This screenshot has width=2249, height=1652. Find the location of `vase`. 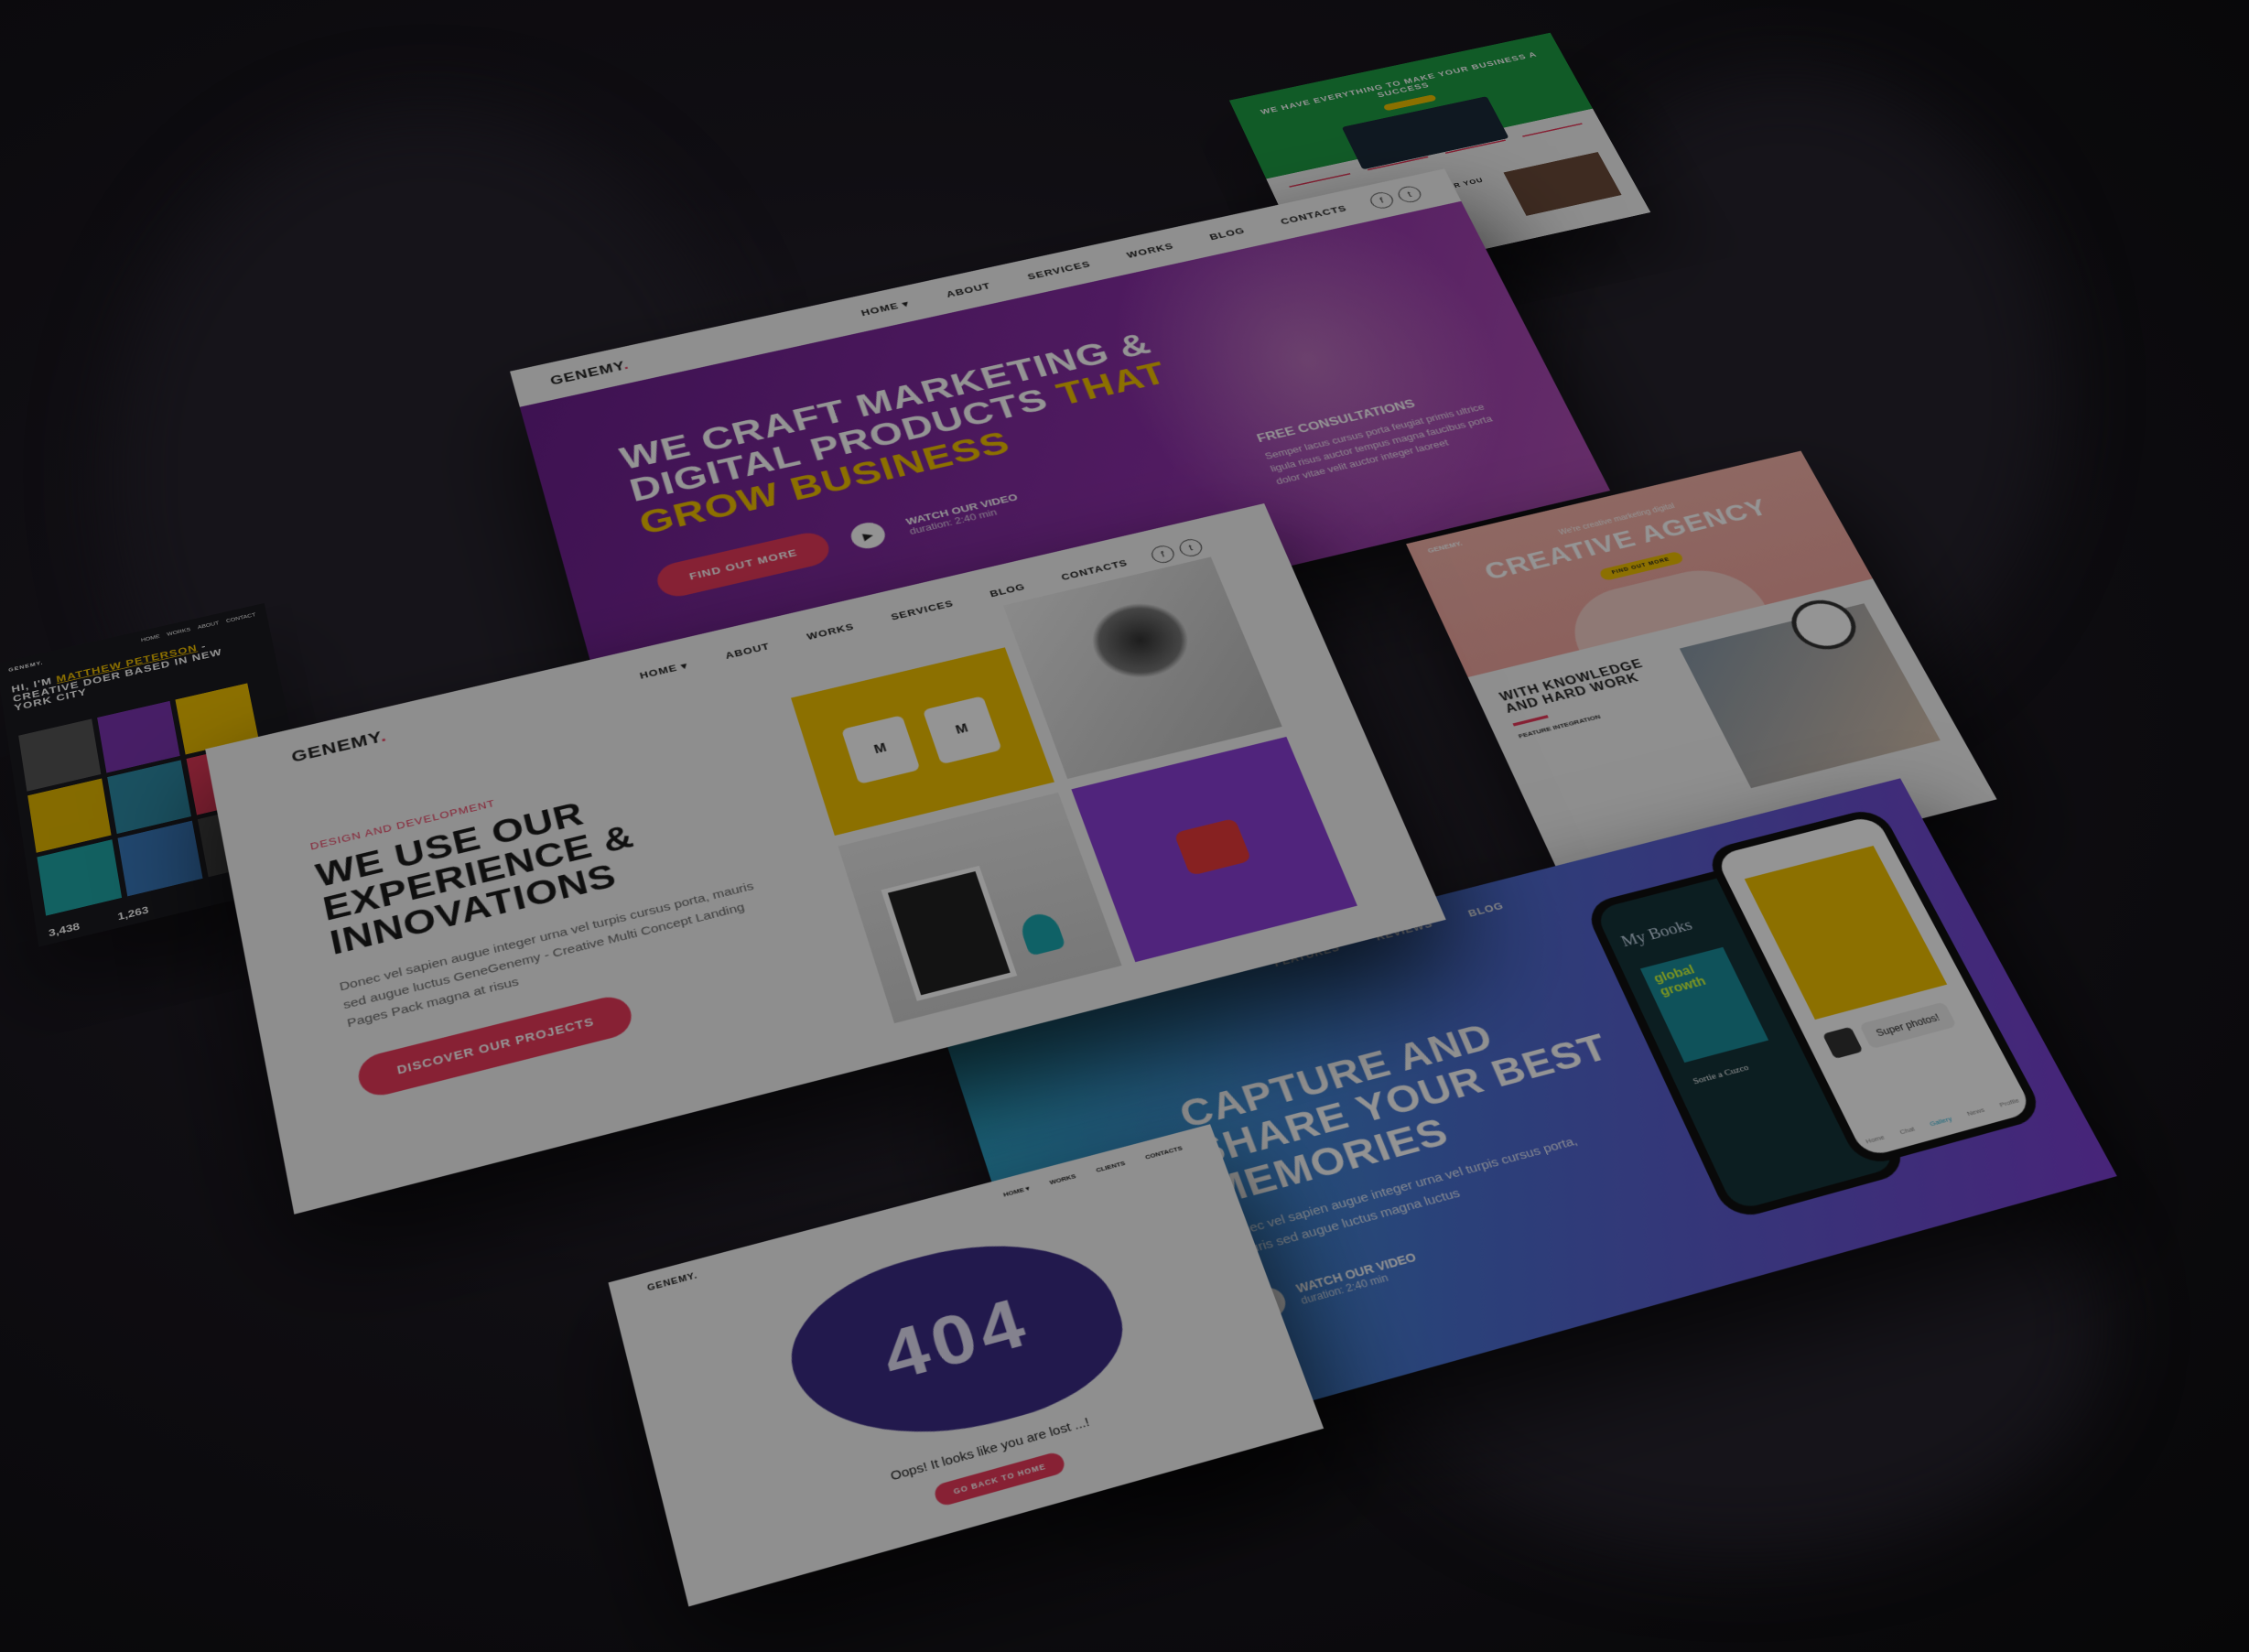

vase is located at coordinates (1041, 933).